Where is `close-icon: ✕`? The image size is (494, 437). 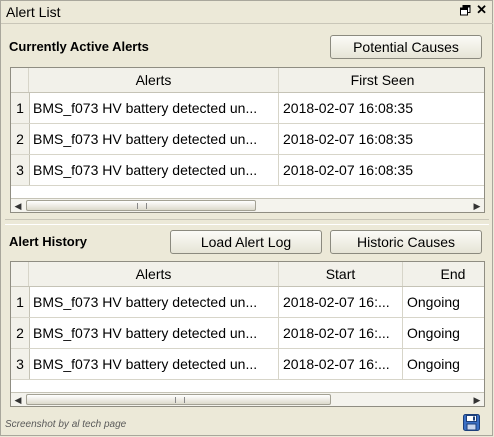
close-icon: ✕ is located at coordinates (481, 10).